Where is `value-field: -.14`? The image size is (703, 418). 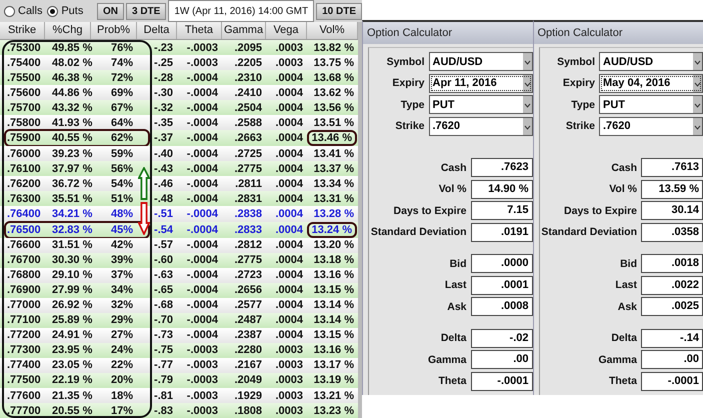 value-field: -.14 is located at coordinates (672, 338).